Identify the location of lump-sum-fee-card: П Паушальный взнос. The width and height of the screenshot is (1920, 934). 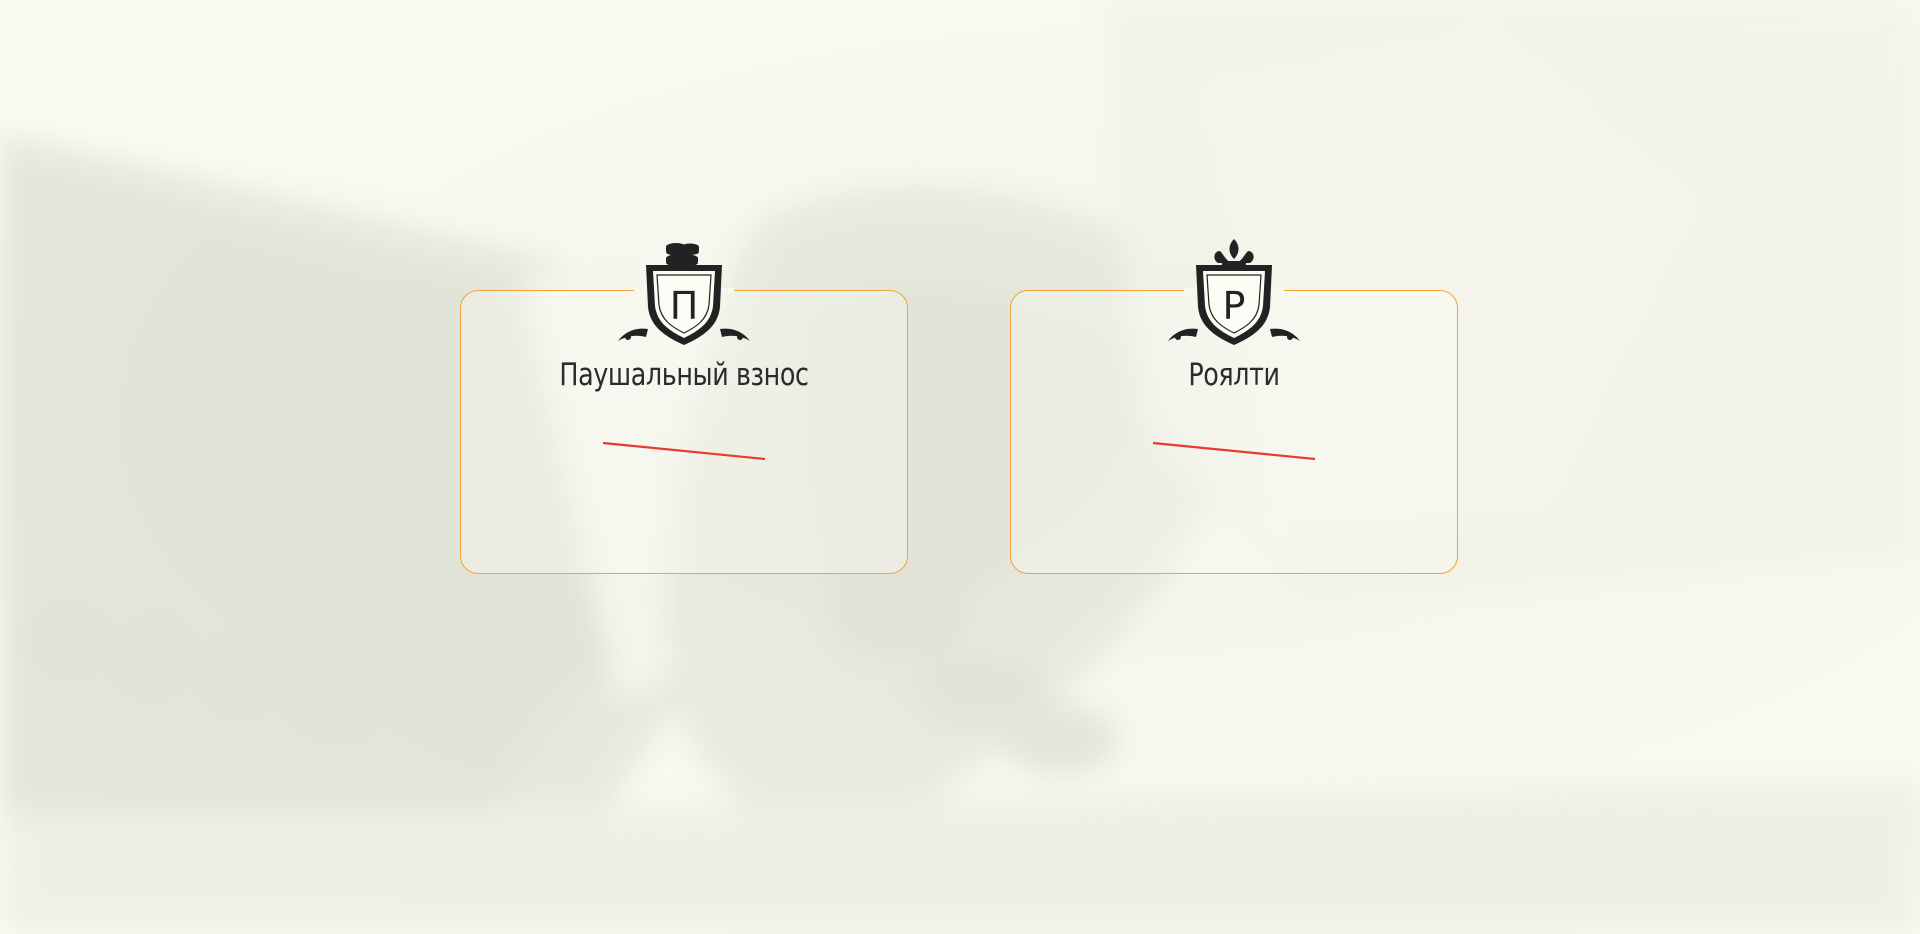
(684, 408).